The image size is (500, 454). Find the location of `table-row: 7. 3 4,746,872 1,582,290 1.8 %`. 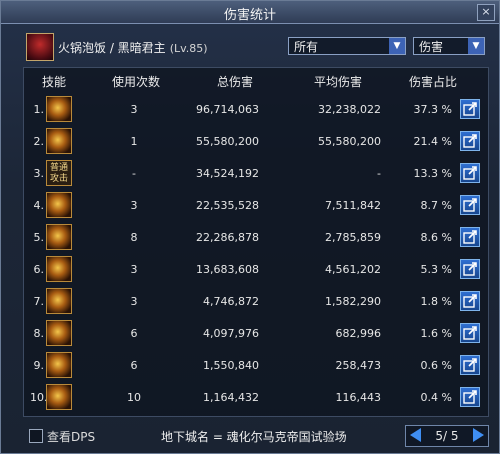

table-row: 7. 3 4,746,872 1,582,290 1.8 % is located at coordinates (256, 301).